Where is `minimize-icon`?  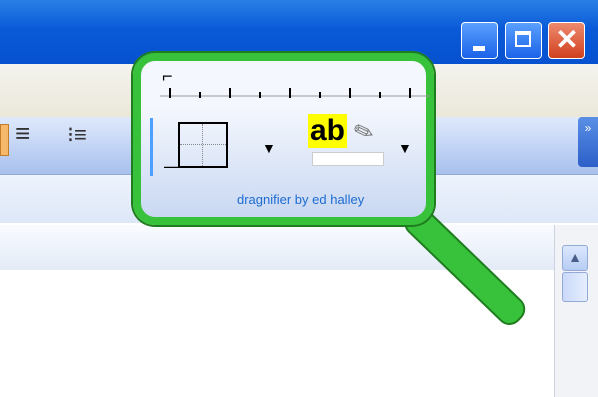
minimize-icon is located at coordinates (479, 48).